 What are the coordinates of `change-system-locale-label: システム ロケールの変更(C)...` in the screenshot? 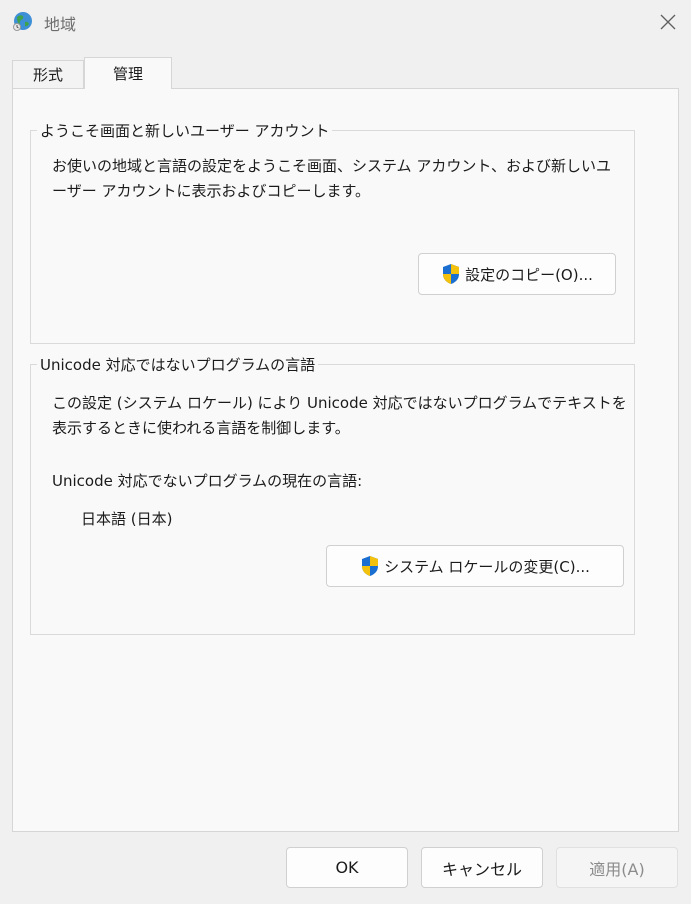 It's located at (487, 566).